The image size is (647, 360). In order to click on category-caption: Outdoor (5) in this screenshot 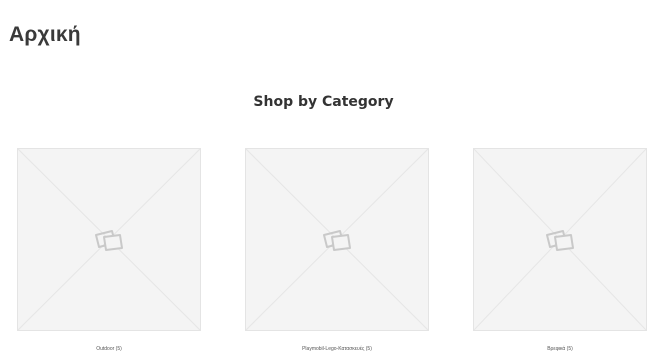, I will do `click(109, 349)`.